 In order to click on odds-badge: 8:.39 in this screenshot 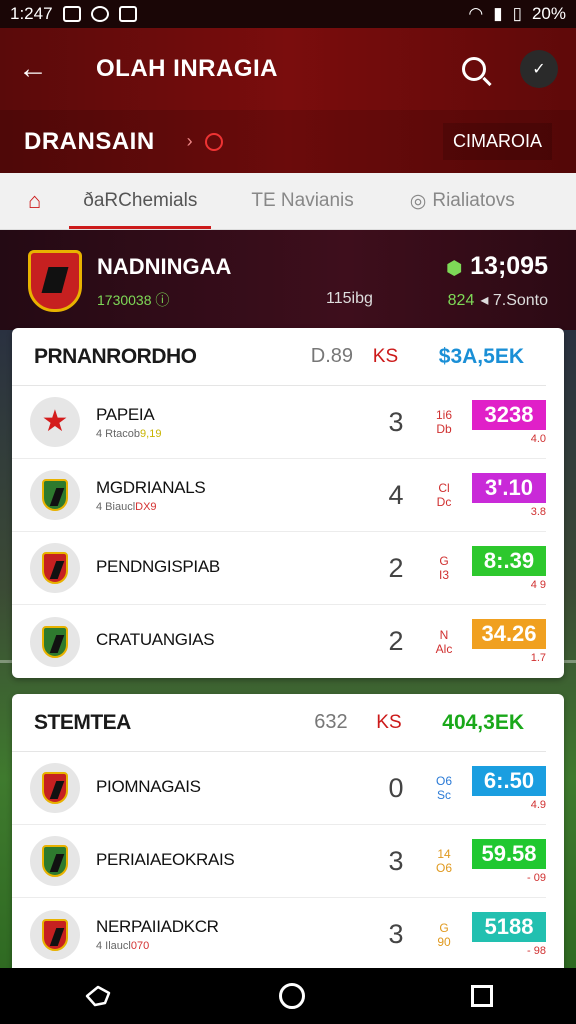, I will do `click(509, 560)`.